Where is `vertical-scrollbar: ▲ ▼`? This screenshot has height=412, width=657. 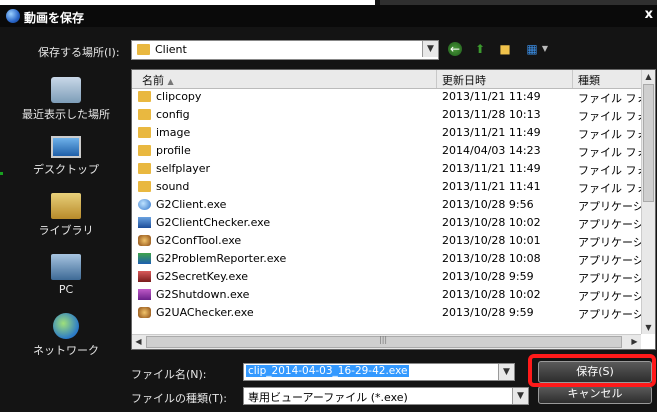
vertical-scrollbar: ▲ ▼ is located at coordinates (648, 202).